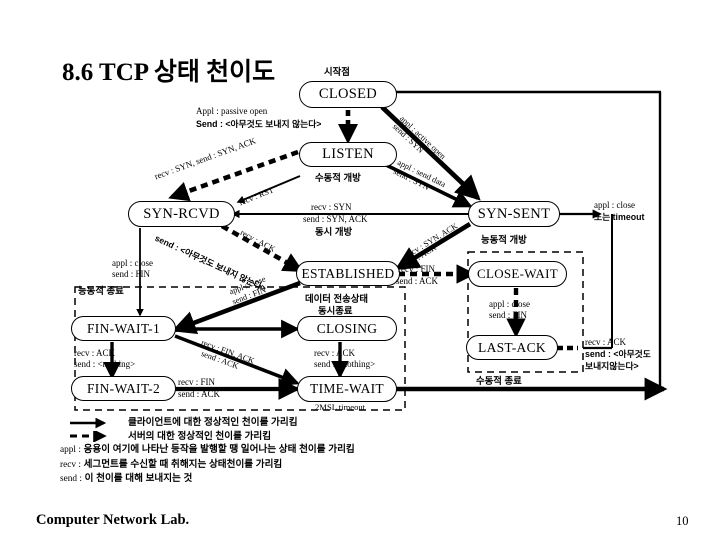 Image resolution: width=720 pixels, height=540 pixels. What do you see at coordinates (619, 217) in the screenshot?
I see `label-syn-sent-timeout: 또는 timeout` at bounding box center [619, 217].